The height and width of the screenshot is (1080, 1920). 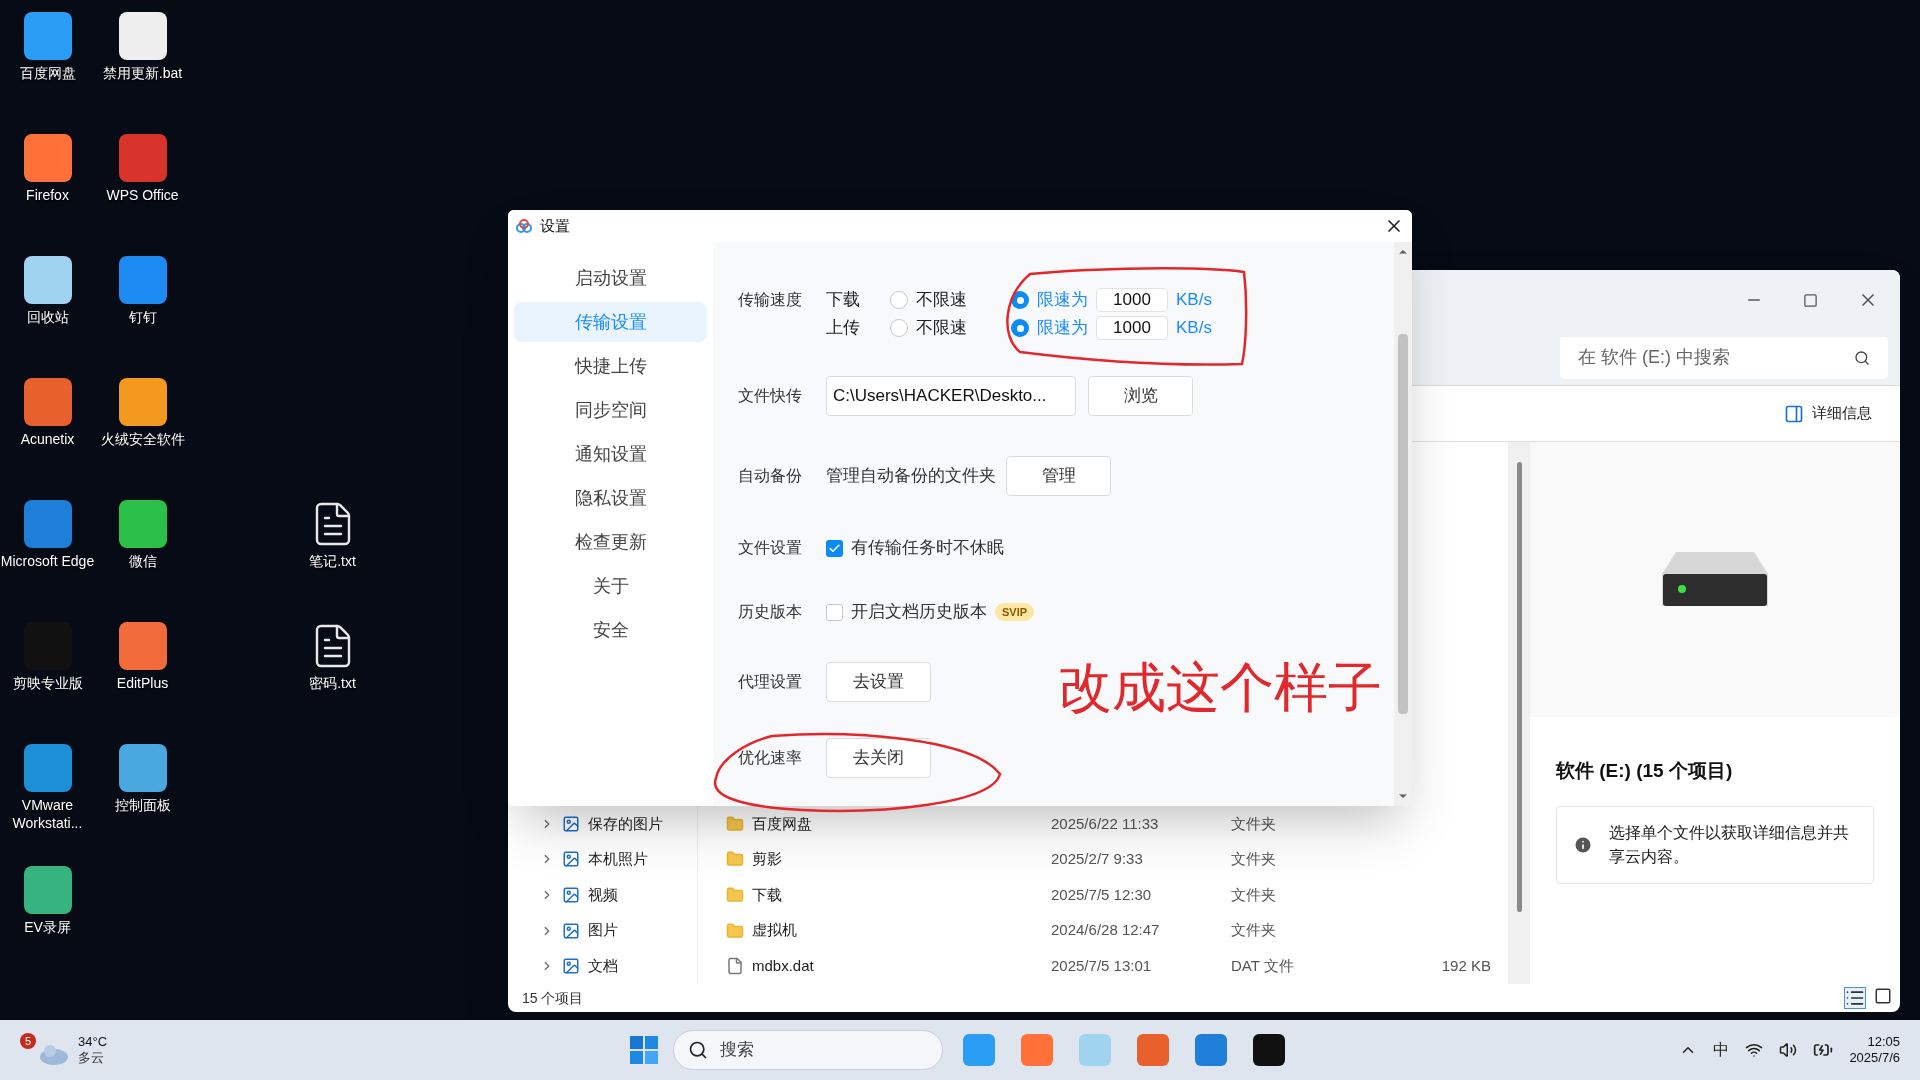 What do you see at coordinates (1102, 894) in the screenshot?
I see `file-date: 2025/7/5 12:30` at bounding box center [1102, 894].